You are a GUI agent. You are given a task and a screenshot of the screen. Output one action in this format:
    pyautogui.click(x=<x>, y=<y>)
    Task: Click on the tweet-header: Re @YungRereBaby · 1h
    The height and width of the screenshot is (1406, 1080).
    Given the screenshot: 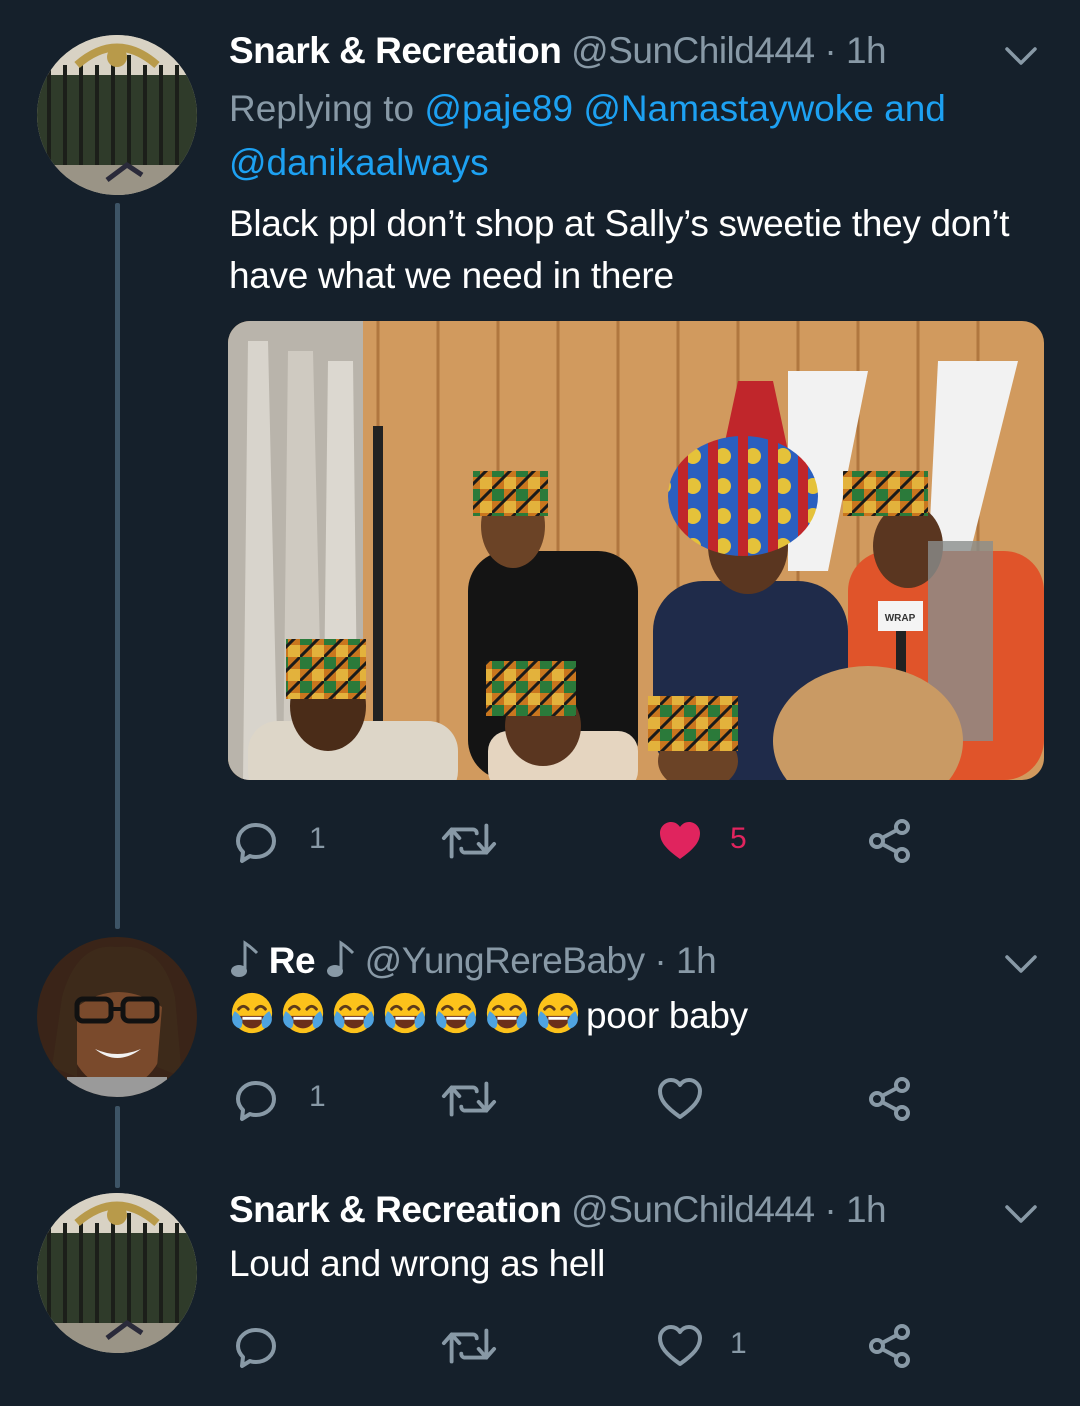 What is the action you would take?
    pyautogui.click(x=473, y=961)
    